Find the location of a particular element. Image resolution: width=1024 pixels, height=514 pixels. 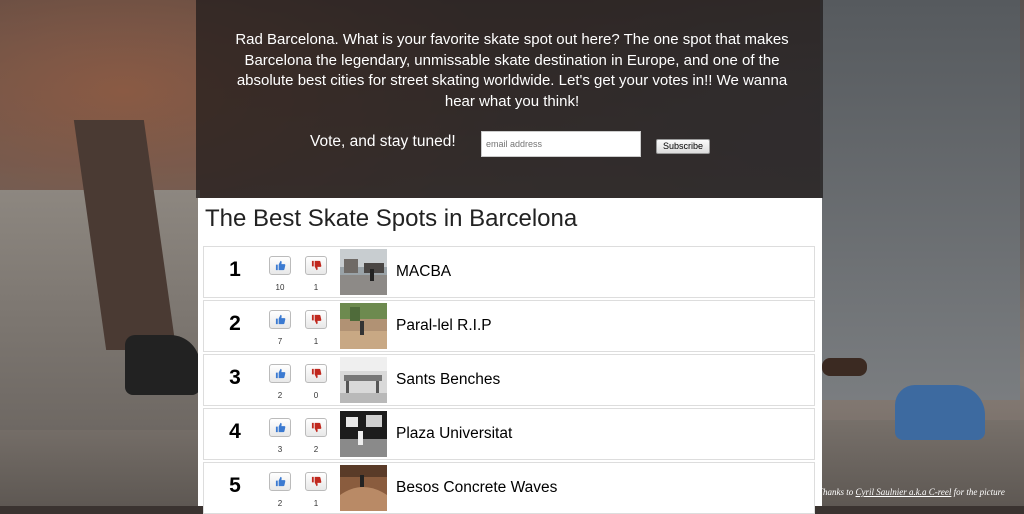

list-item: 1 10 1 MACBA is located at coordinates (509, 272).